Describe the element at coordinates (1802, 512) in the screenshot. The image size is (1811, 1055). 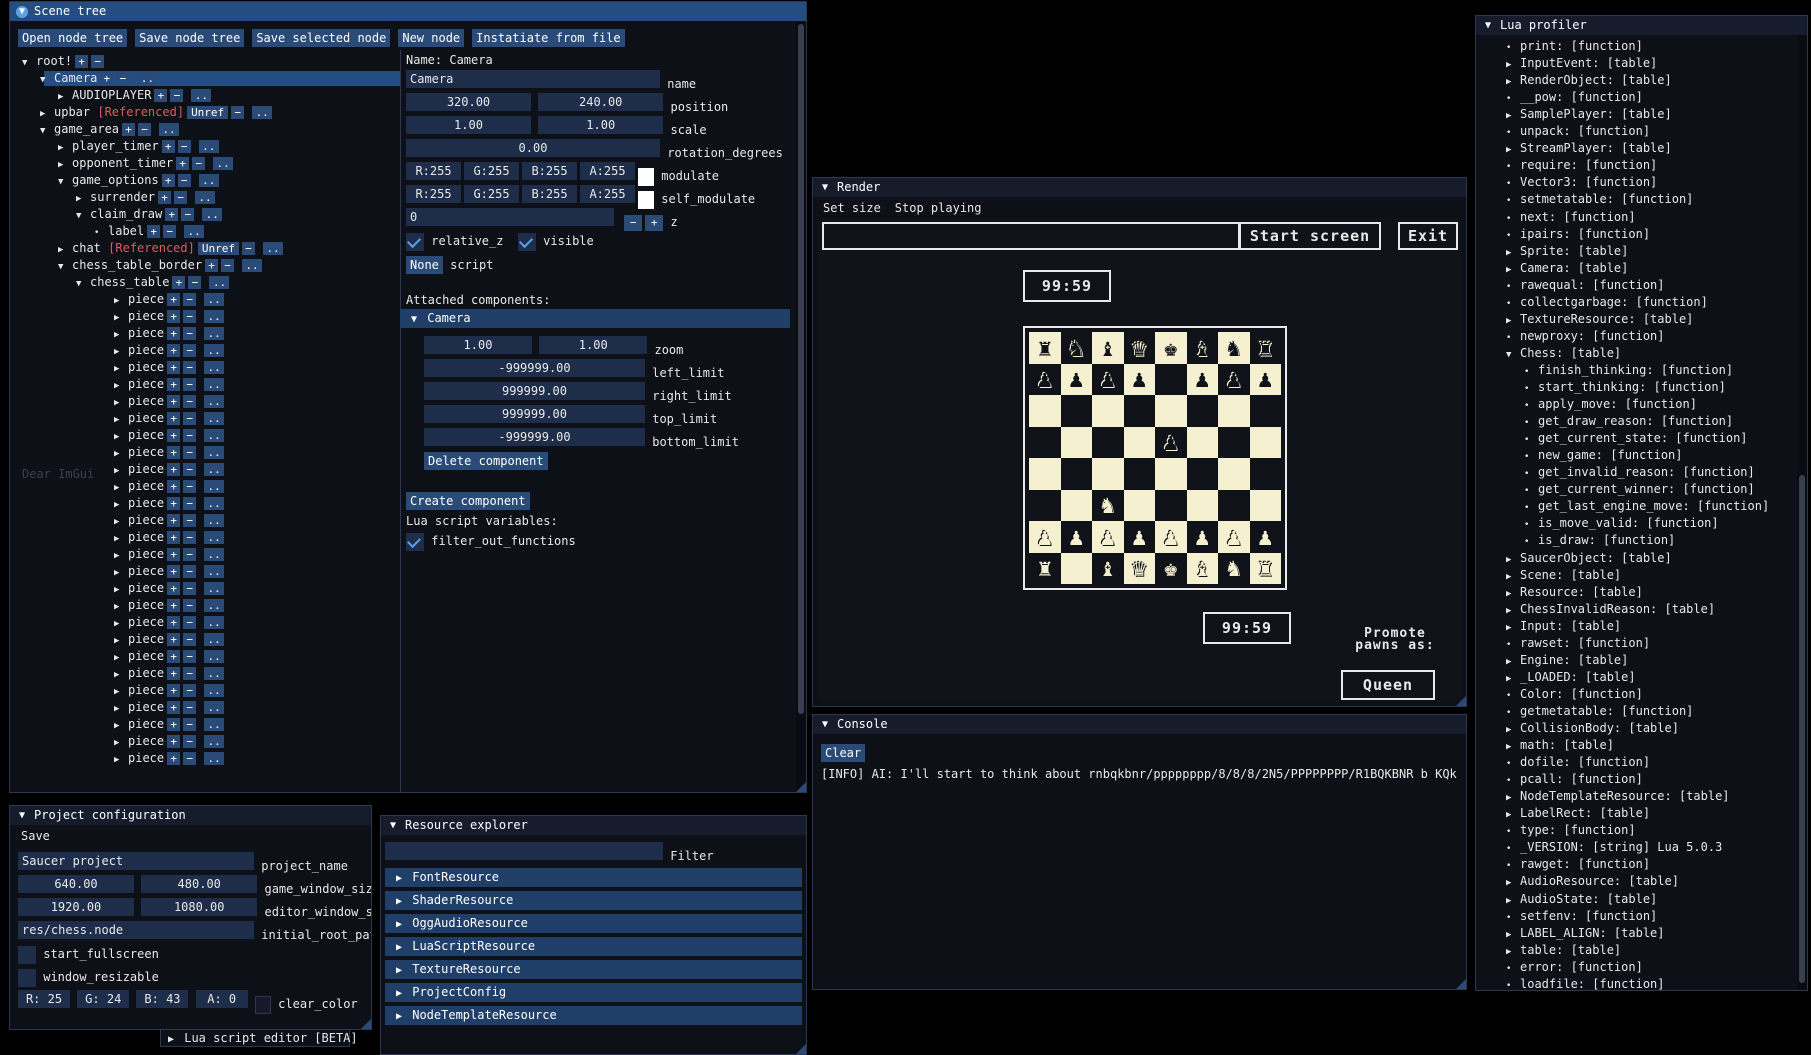
I see `profiler-scrollbar` at that location.